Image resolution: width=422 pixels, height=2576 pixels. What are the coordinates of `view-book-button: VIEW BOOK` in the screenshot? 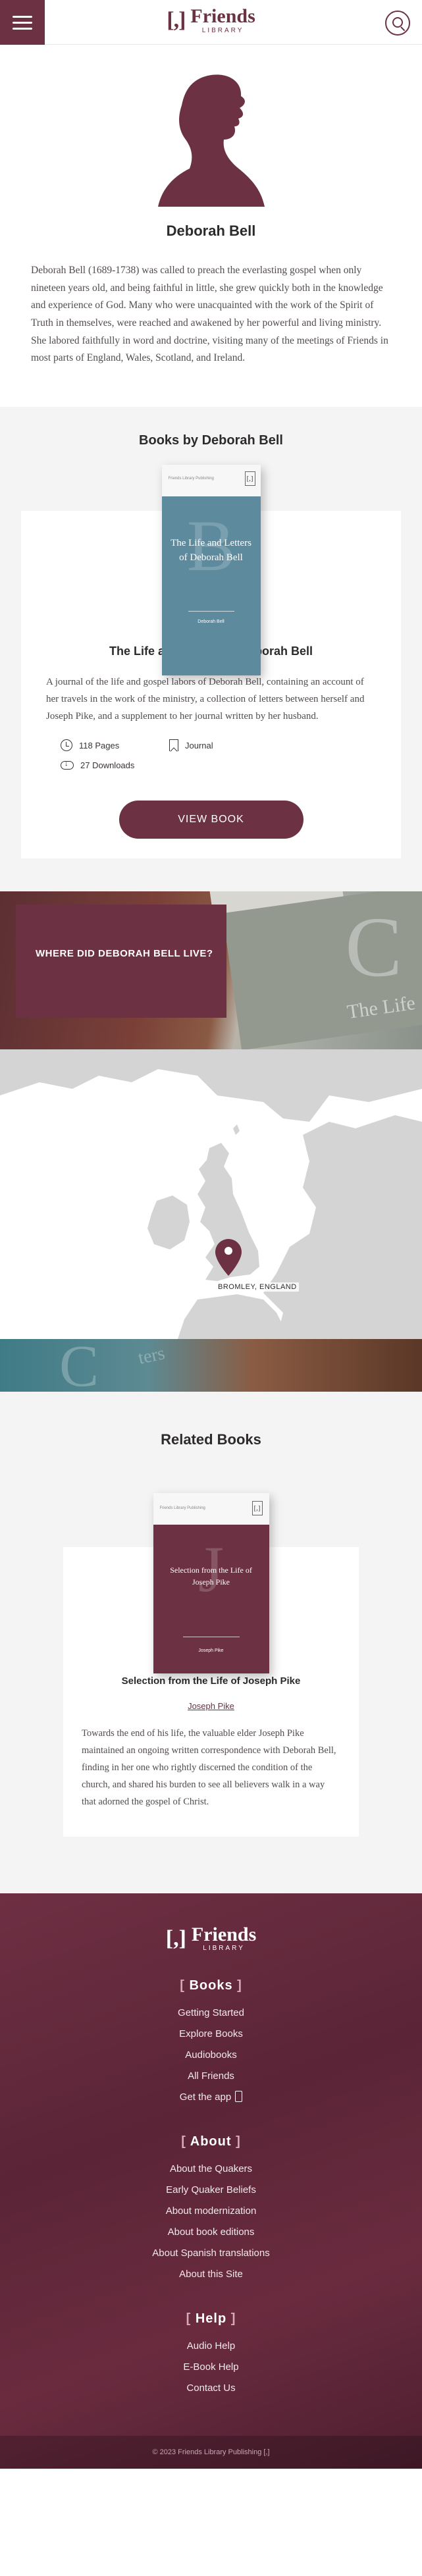 It's located at (211, 820).